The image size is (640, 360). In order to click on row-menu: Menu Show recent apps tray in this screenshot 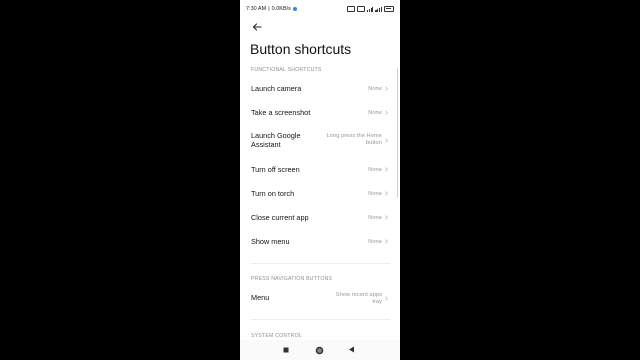, I will do `click(320, 299)`.